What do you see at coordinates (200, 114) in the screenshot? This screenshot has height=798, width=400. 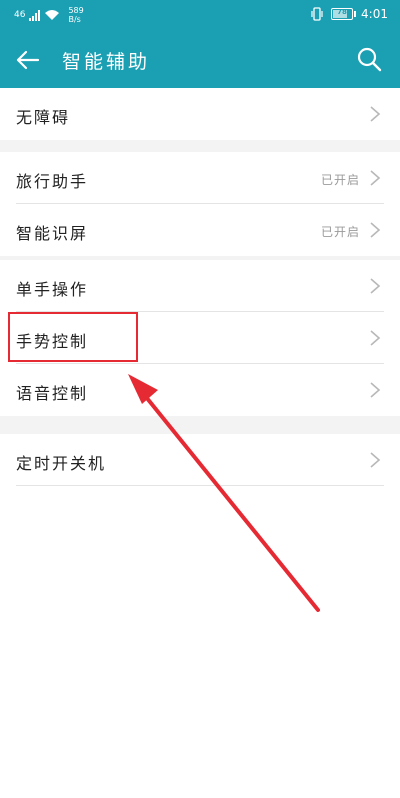 I see `settings-item-accessibility: 无障碍` at bounding box center [200, 114].